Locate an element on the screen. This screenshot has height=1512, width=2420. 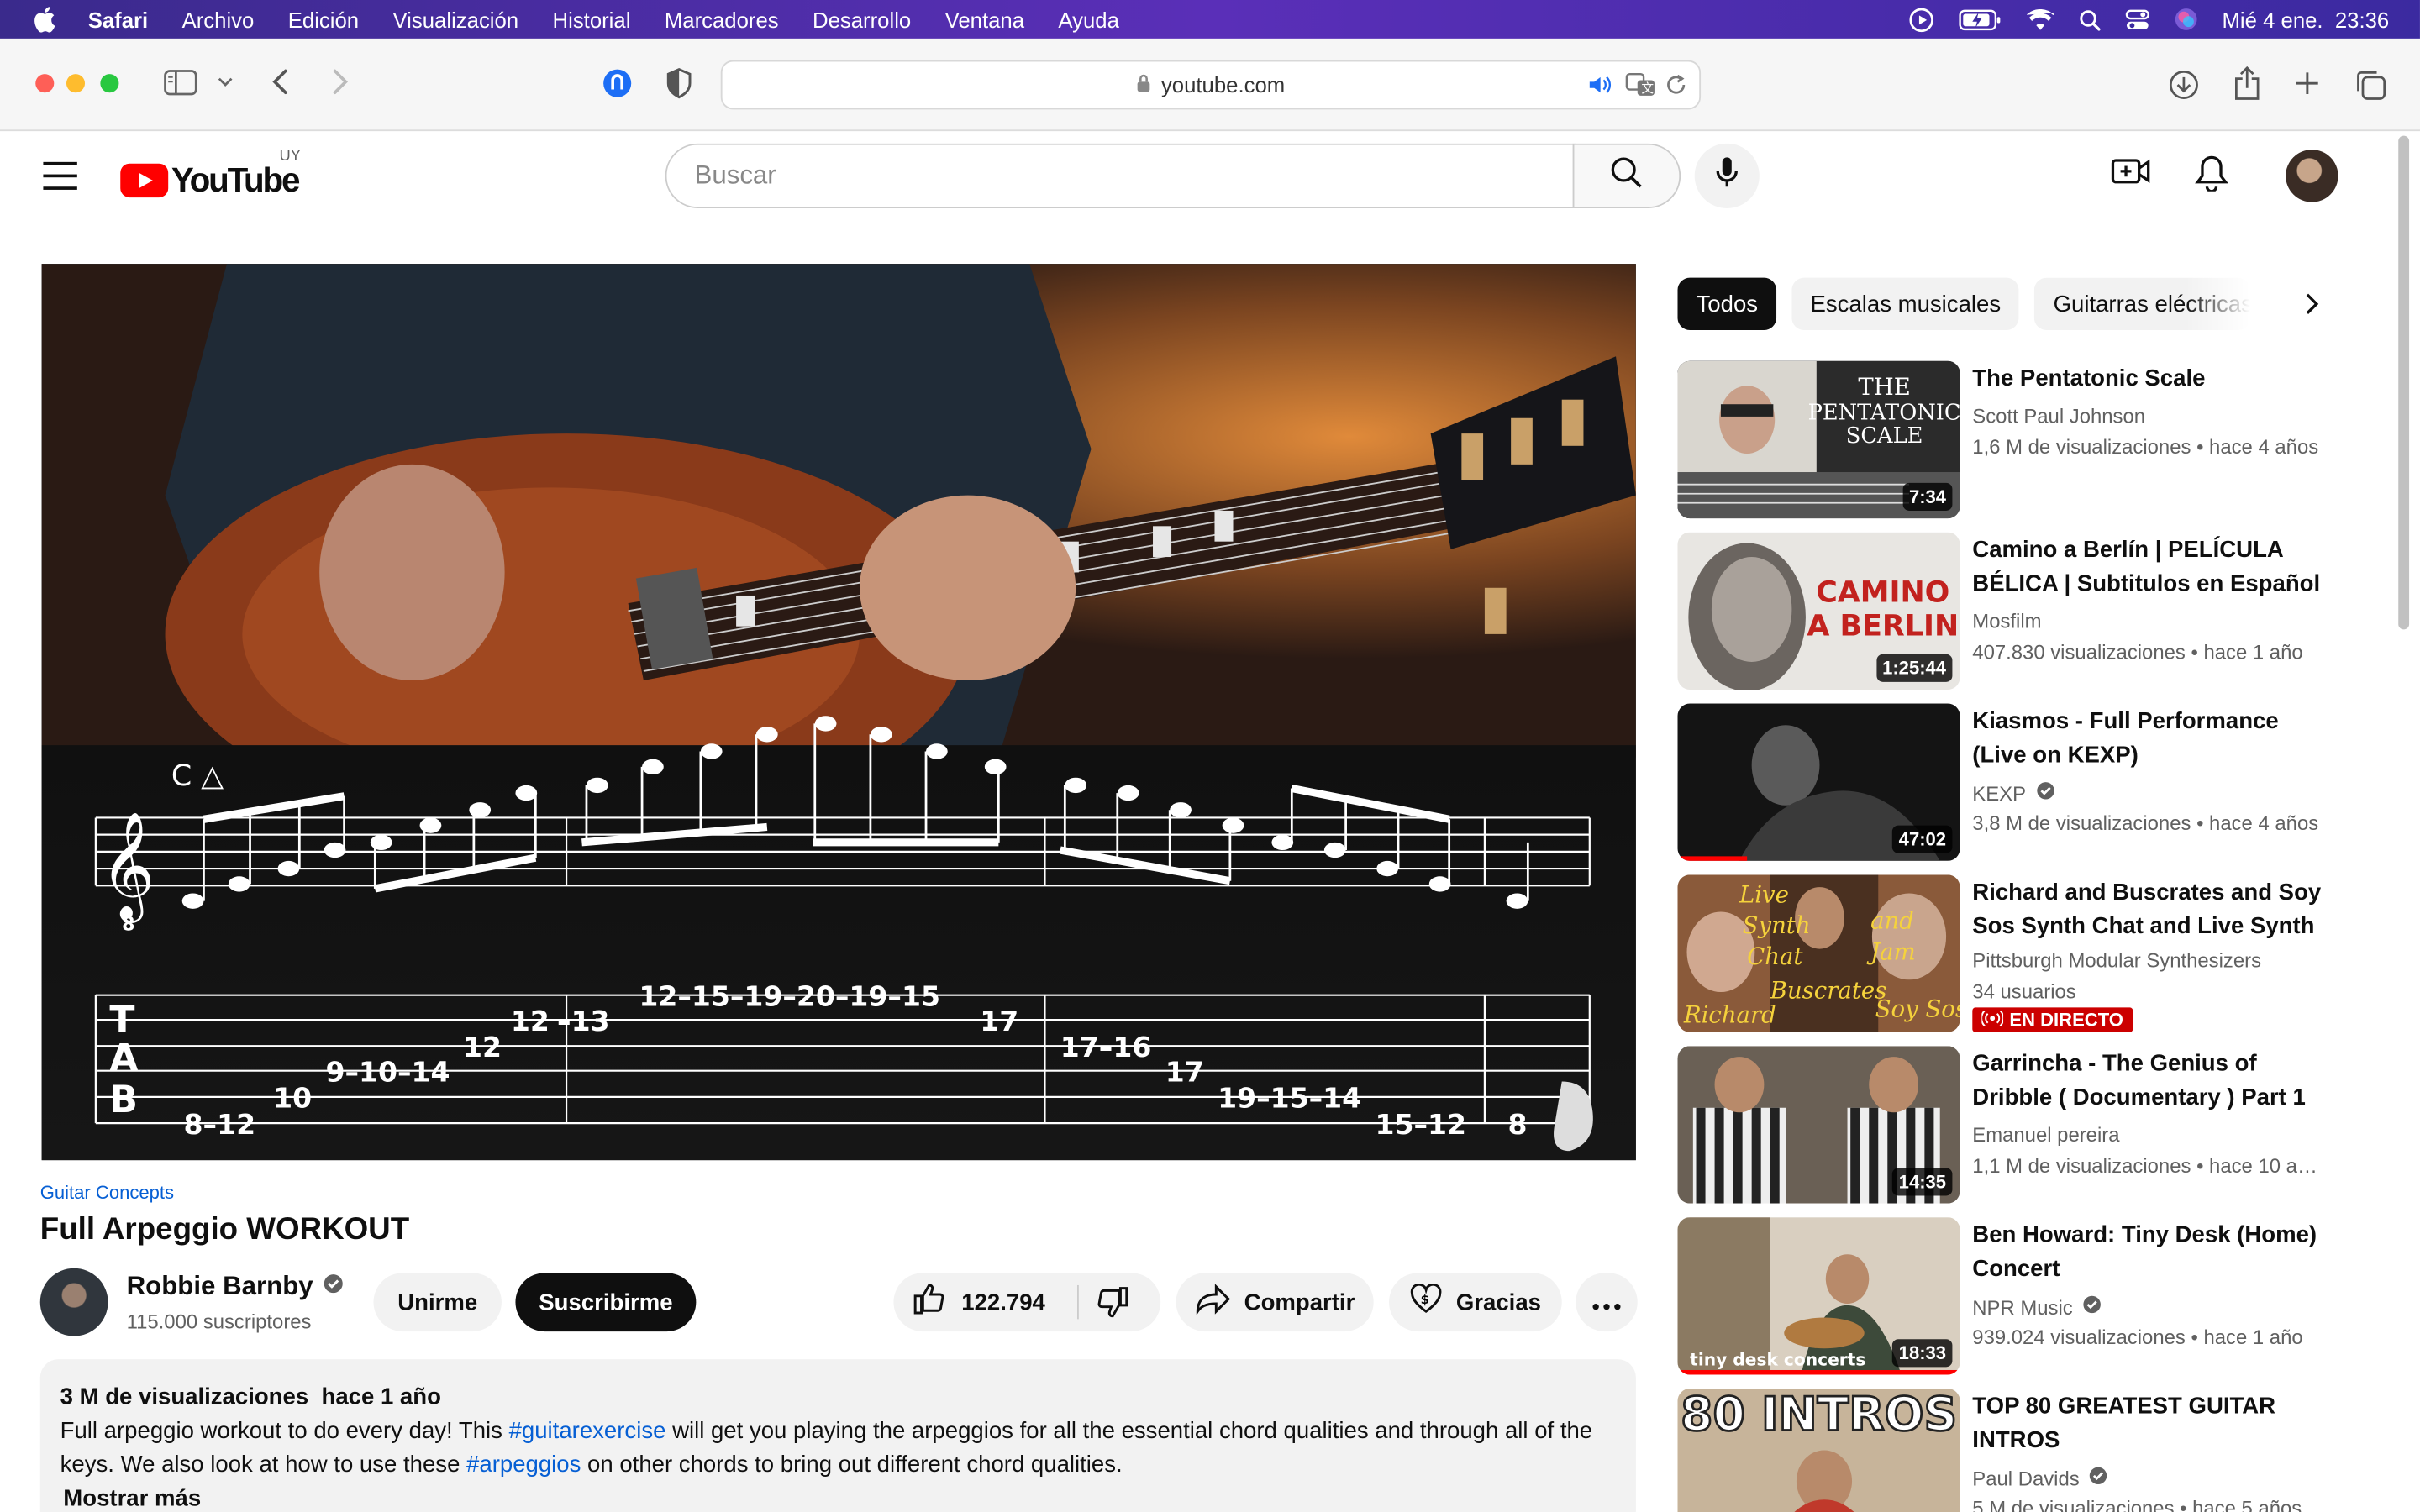
spotlight-search-icon is located at coordinates (2090, 19).